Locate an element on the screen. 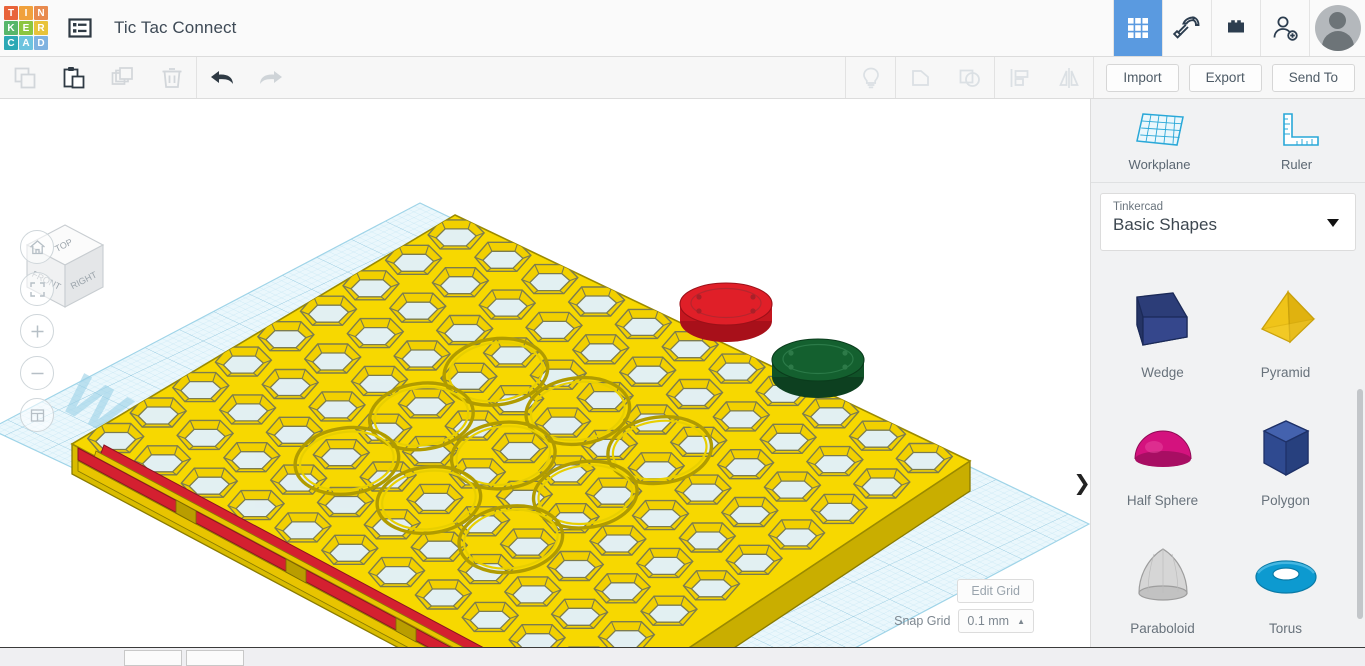 The height and width of the screenshot is (666, 1365). zoom-in-icon is located at coordinates (37, 331).